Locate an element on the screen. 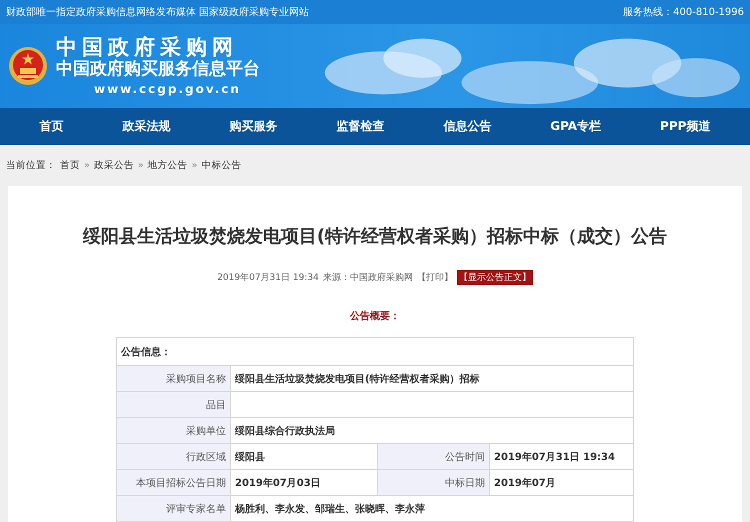 The height and width of the screenshot is (522, 750). nav-link: 购买服务 is located at coordinates (253, 126).